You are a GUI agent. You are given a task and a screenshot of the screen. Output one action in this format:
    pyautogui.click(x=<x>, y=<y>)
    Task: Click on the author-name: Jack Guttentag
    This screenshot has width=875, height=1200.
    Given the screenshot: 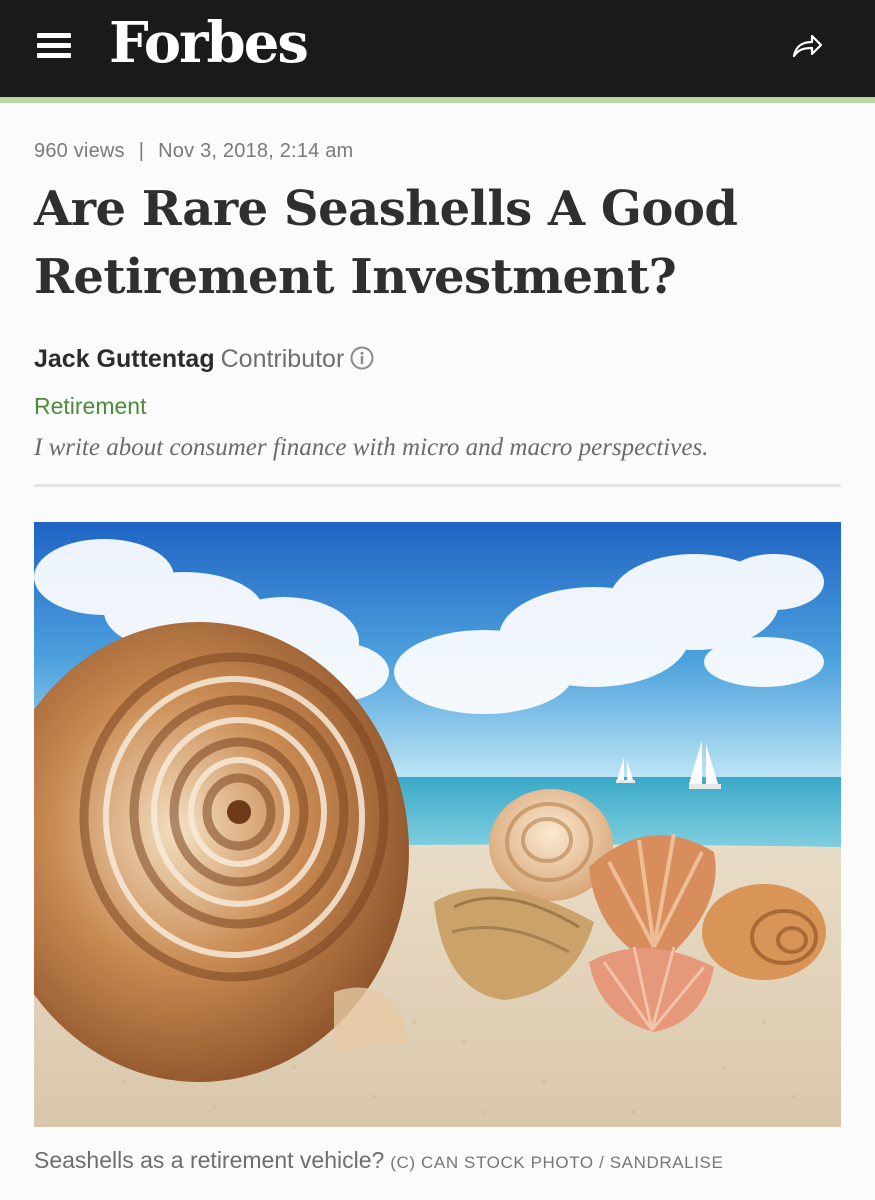 What is the action you would take?
    pyautogui.click(x=124, y=359)
    